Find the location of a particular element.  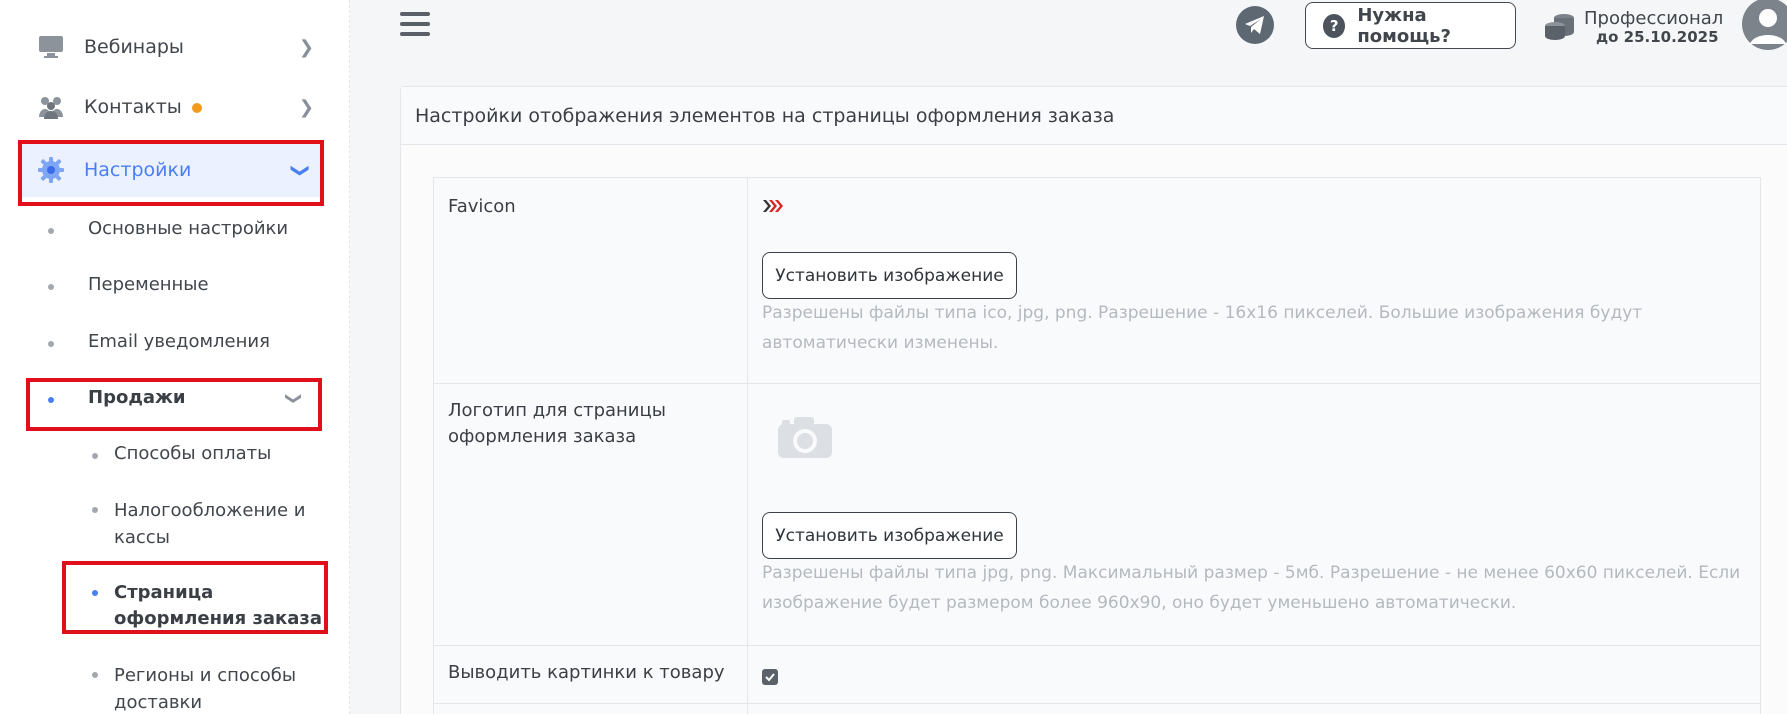

user-avatar-icon is located at coordinates (1764, 25).